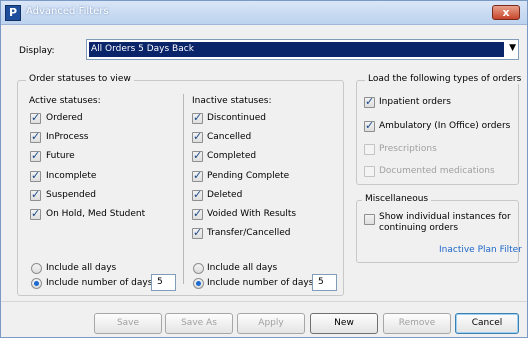 The height and width of the screenshot is (338, 528). Describe the element at coordinates (60, 156) in the screenshot. I see `label-future: Future` at that location.